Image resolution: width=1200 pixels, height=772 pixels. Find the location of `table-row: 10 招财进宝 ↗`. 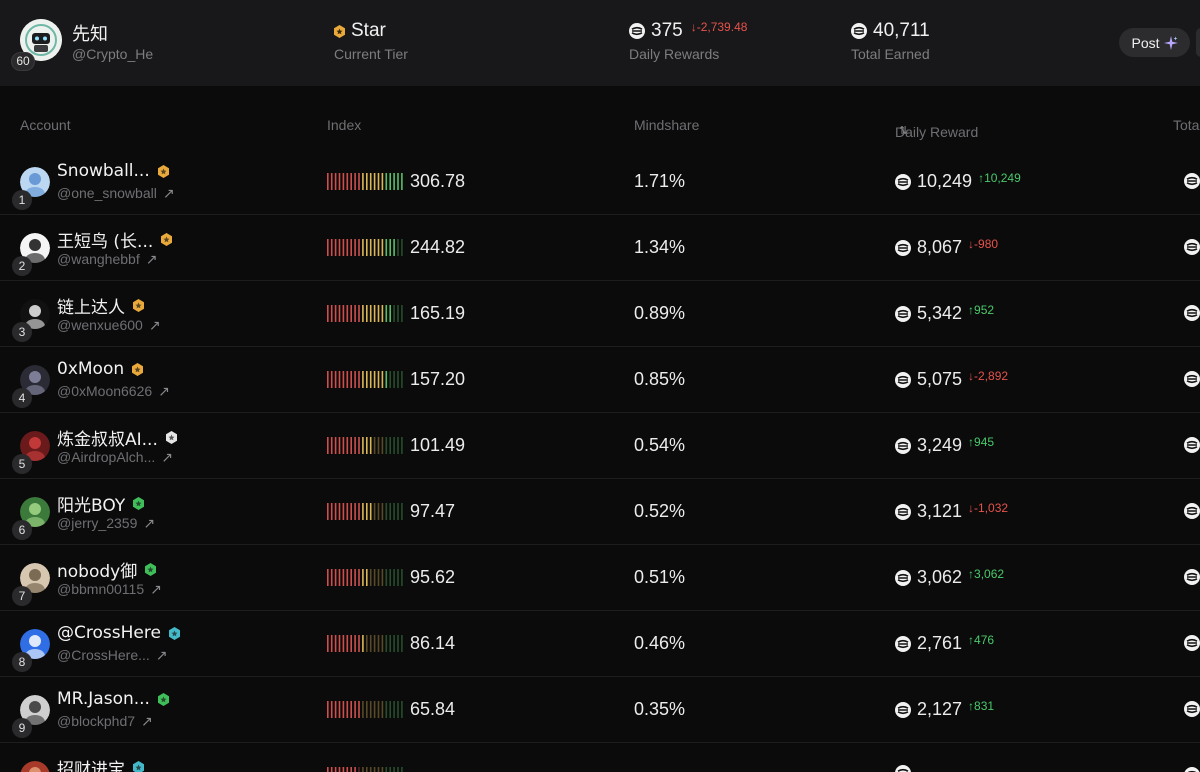

table-row: 10 招财进宝 ↗ is located at coordinates (600, 757).